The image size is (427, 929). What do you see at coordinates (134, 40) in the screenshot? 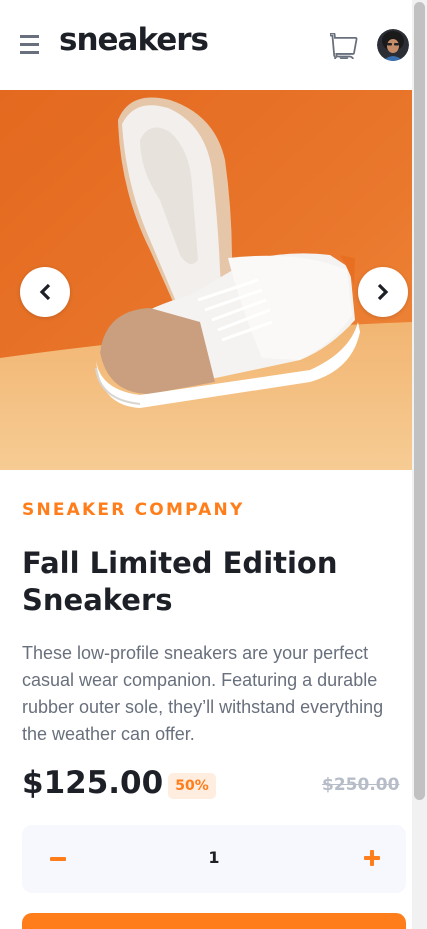
I see `logo: sneakers` at bounding box center [134, 40].